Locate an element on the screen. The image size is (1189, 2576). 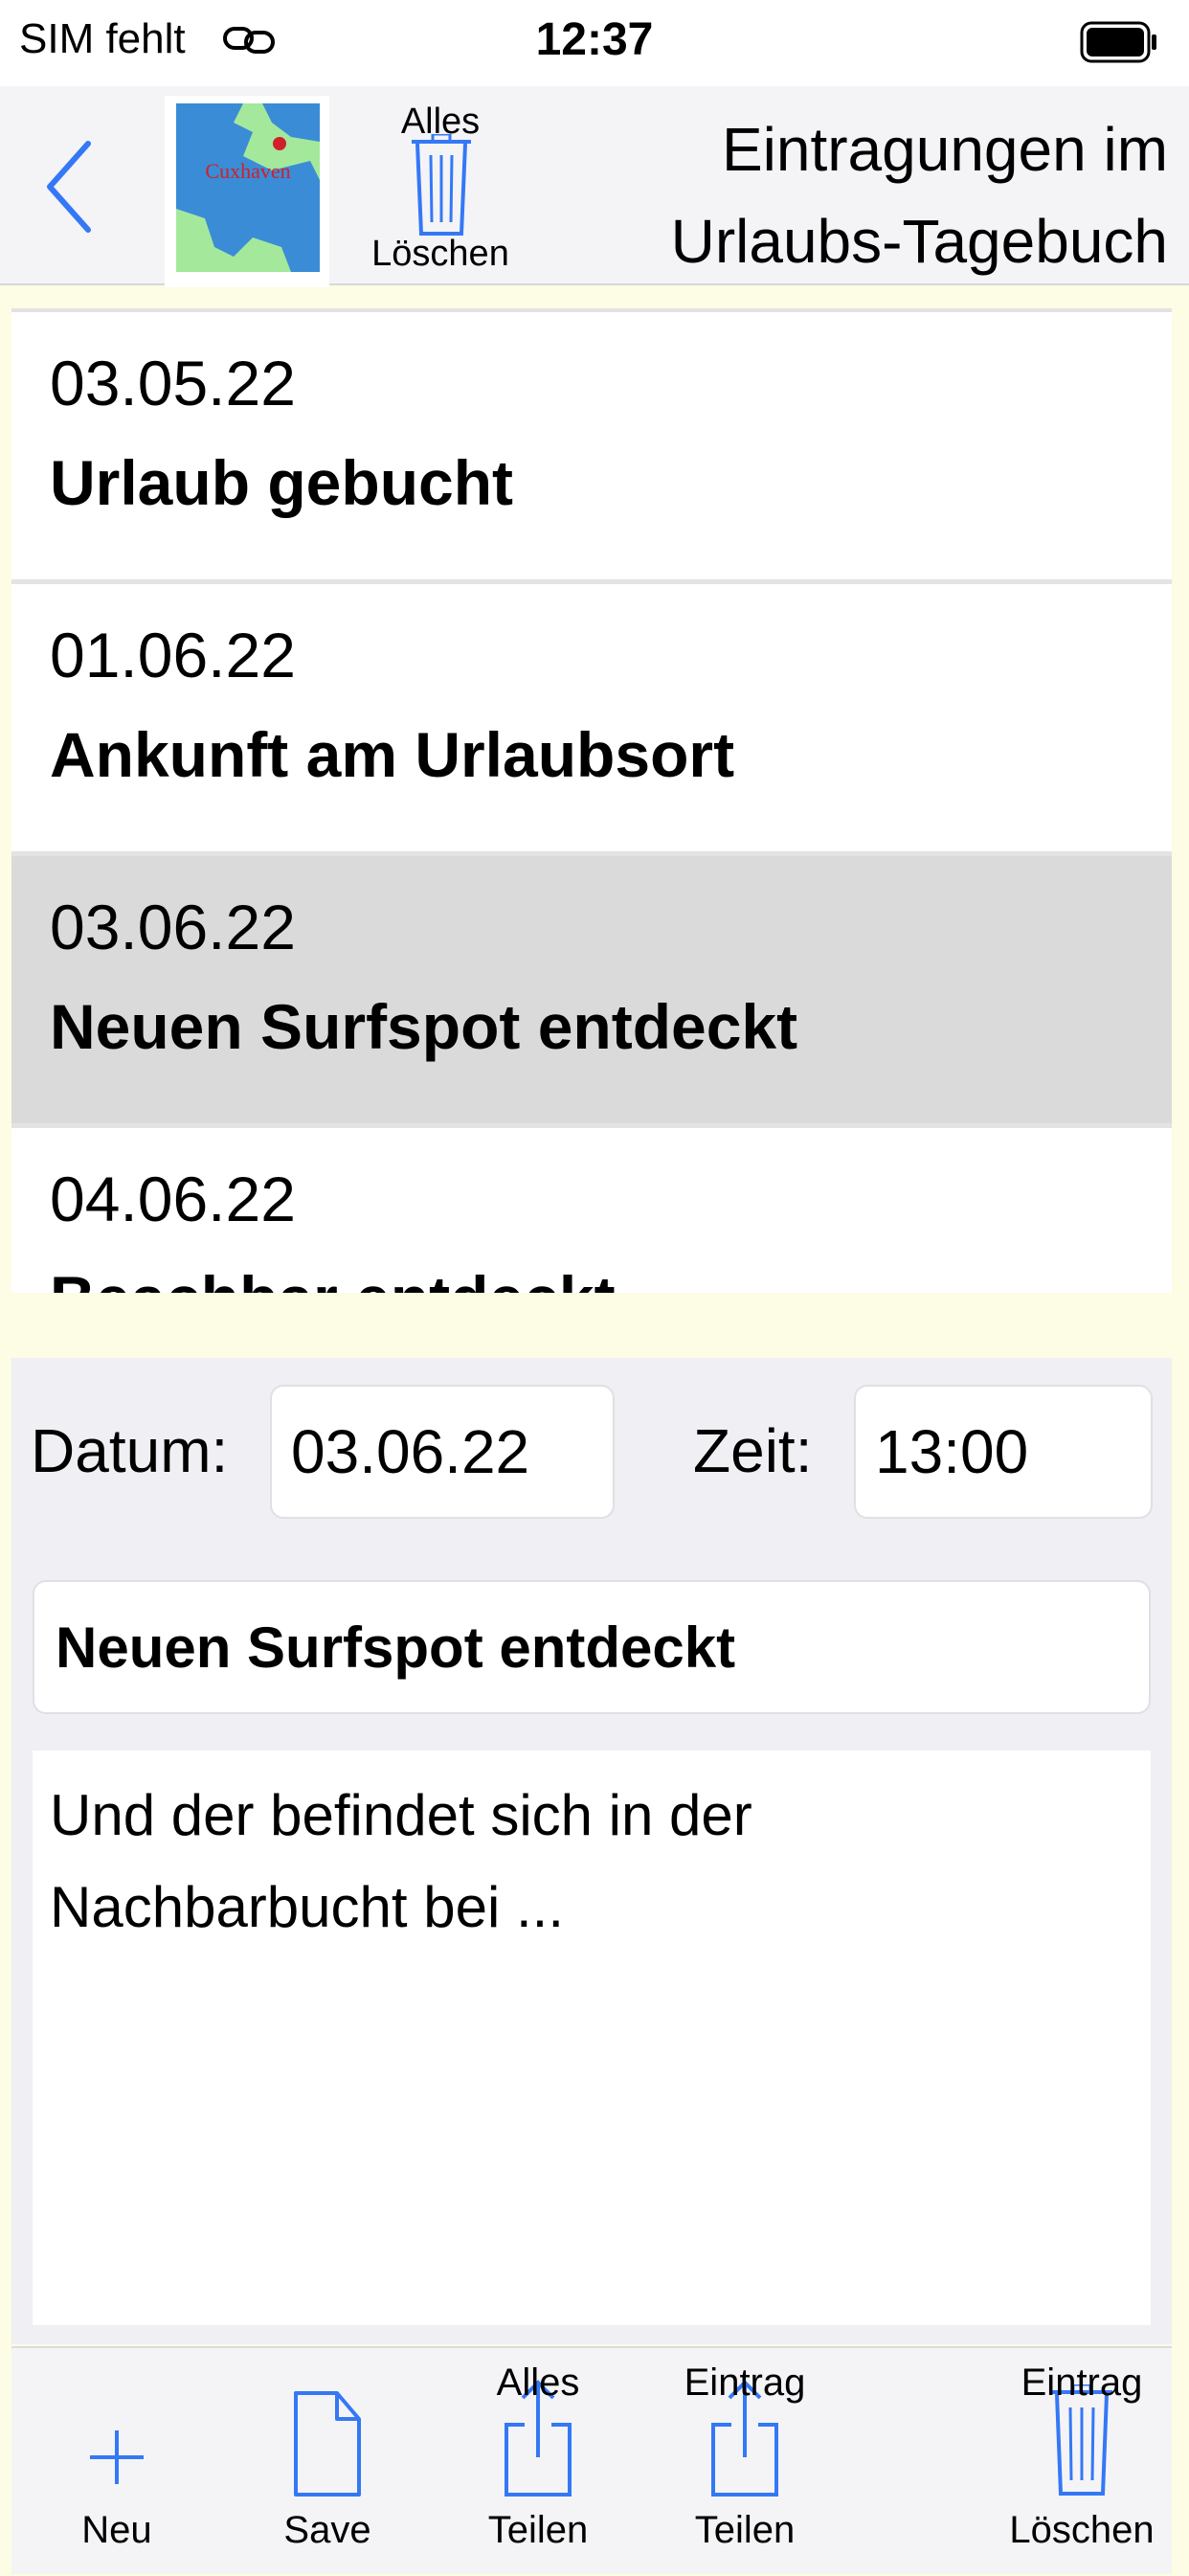
entry-title: Ankunft am Urlaubsort is located at coordinates (392, 754).